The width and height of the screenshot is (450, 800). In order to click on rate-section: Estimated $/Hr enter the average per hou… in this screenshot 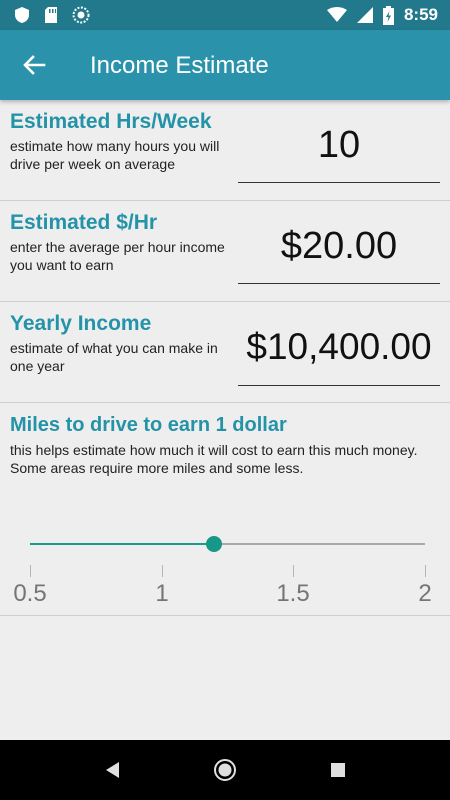, I will do `click(225, 251)`.